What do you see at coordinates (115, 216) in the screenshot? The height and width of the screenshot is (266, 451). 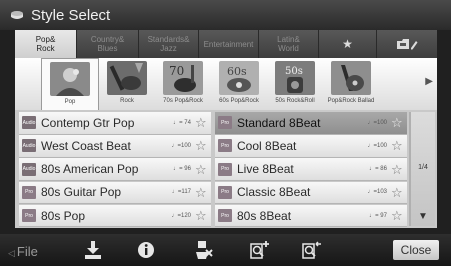 I see `style-row: Pro 80s Pop ♩=120 ☆` at bounding box center [115, 216].